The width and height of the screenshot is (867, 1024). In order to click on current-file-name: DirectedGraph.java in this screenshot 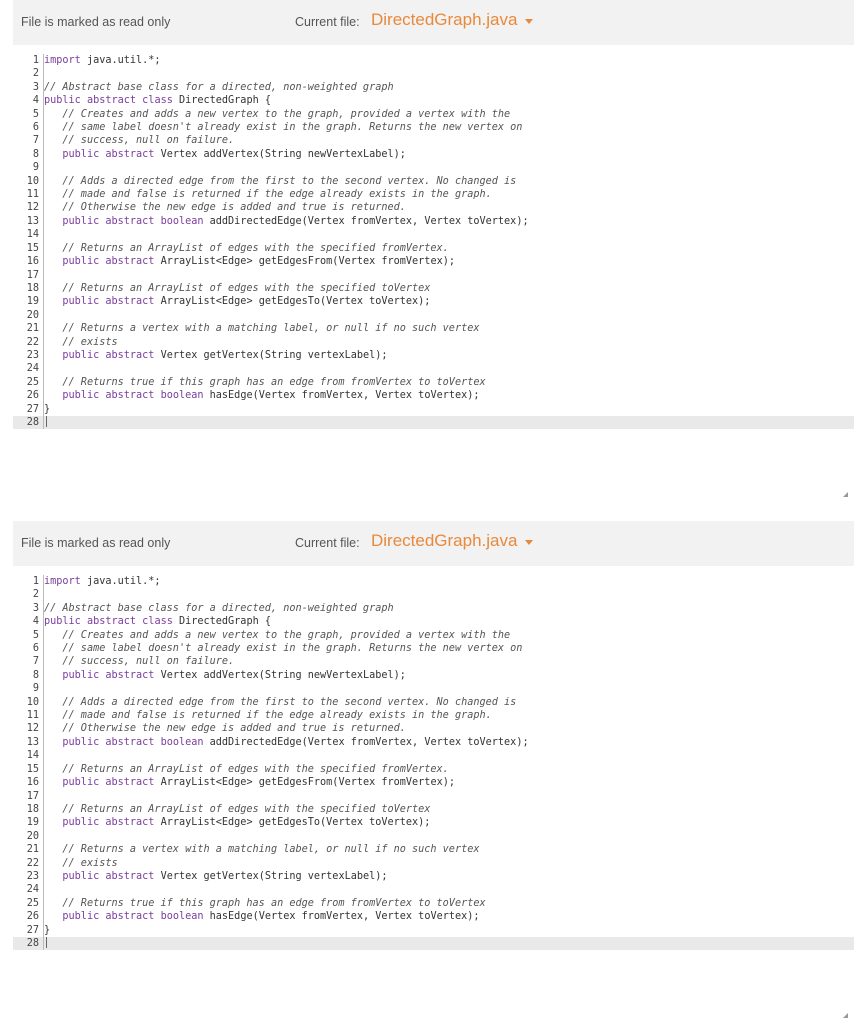, I will do `click(444, 540)`.